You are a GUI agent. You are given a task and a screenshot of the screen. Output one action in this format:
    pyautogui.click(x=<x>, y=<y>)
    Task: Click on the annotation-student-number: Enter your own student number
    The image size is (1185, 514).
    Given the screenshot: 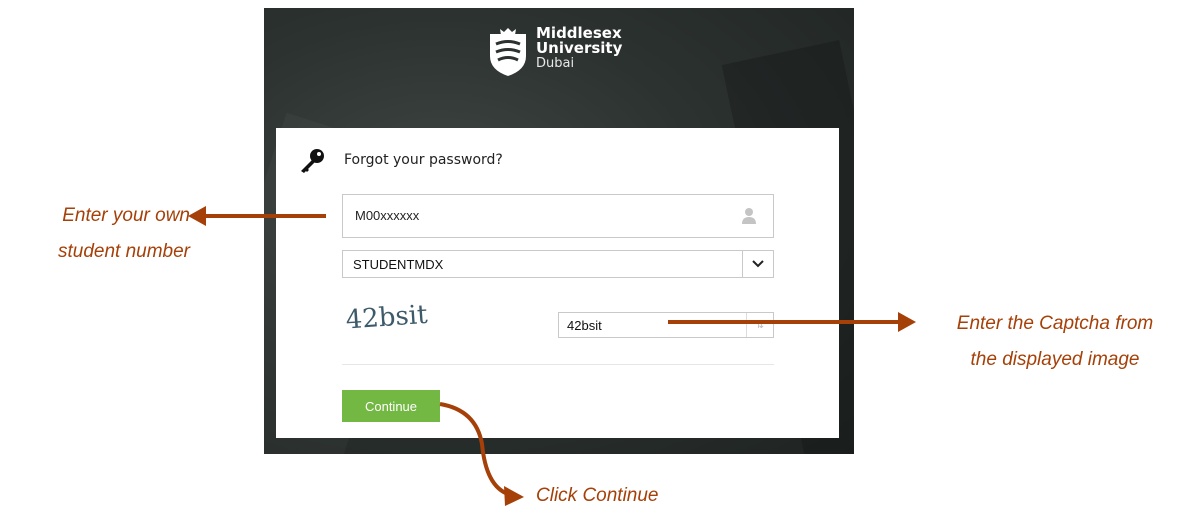 What is the action you would take?
    pyautogui.click(x=99, y=234)
    